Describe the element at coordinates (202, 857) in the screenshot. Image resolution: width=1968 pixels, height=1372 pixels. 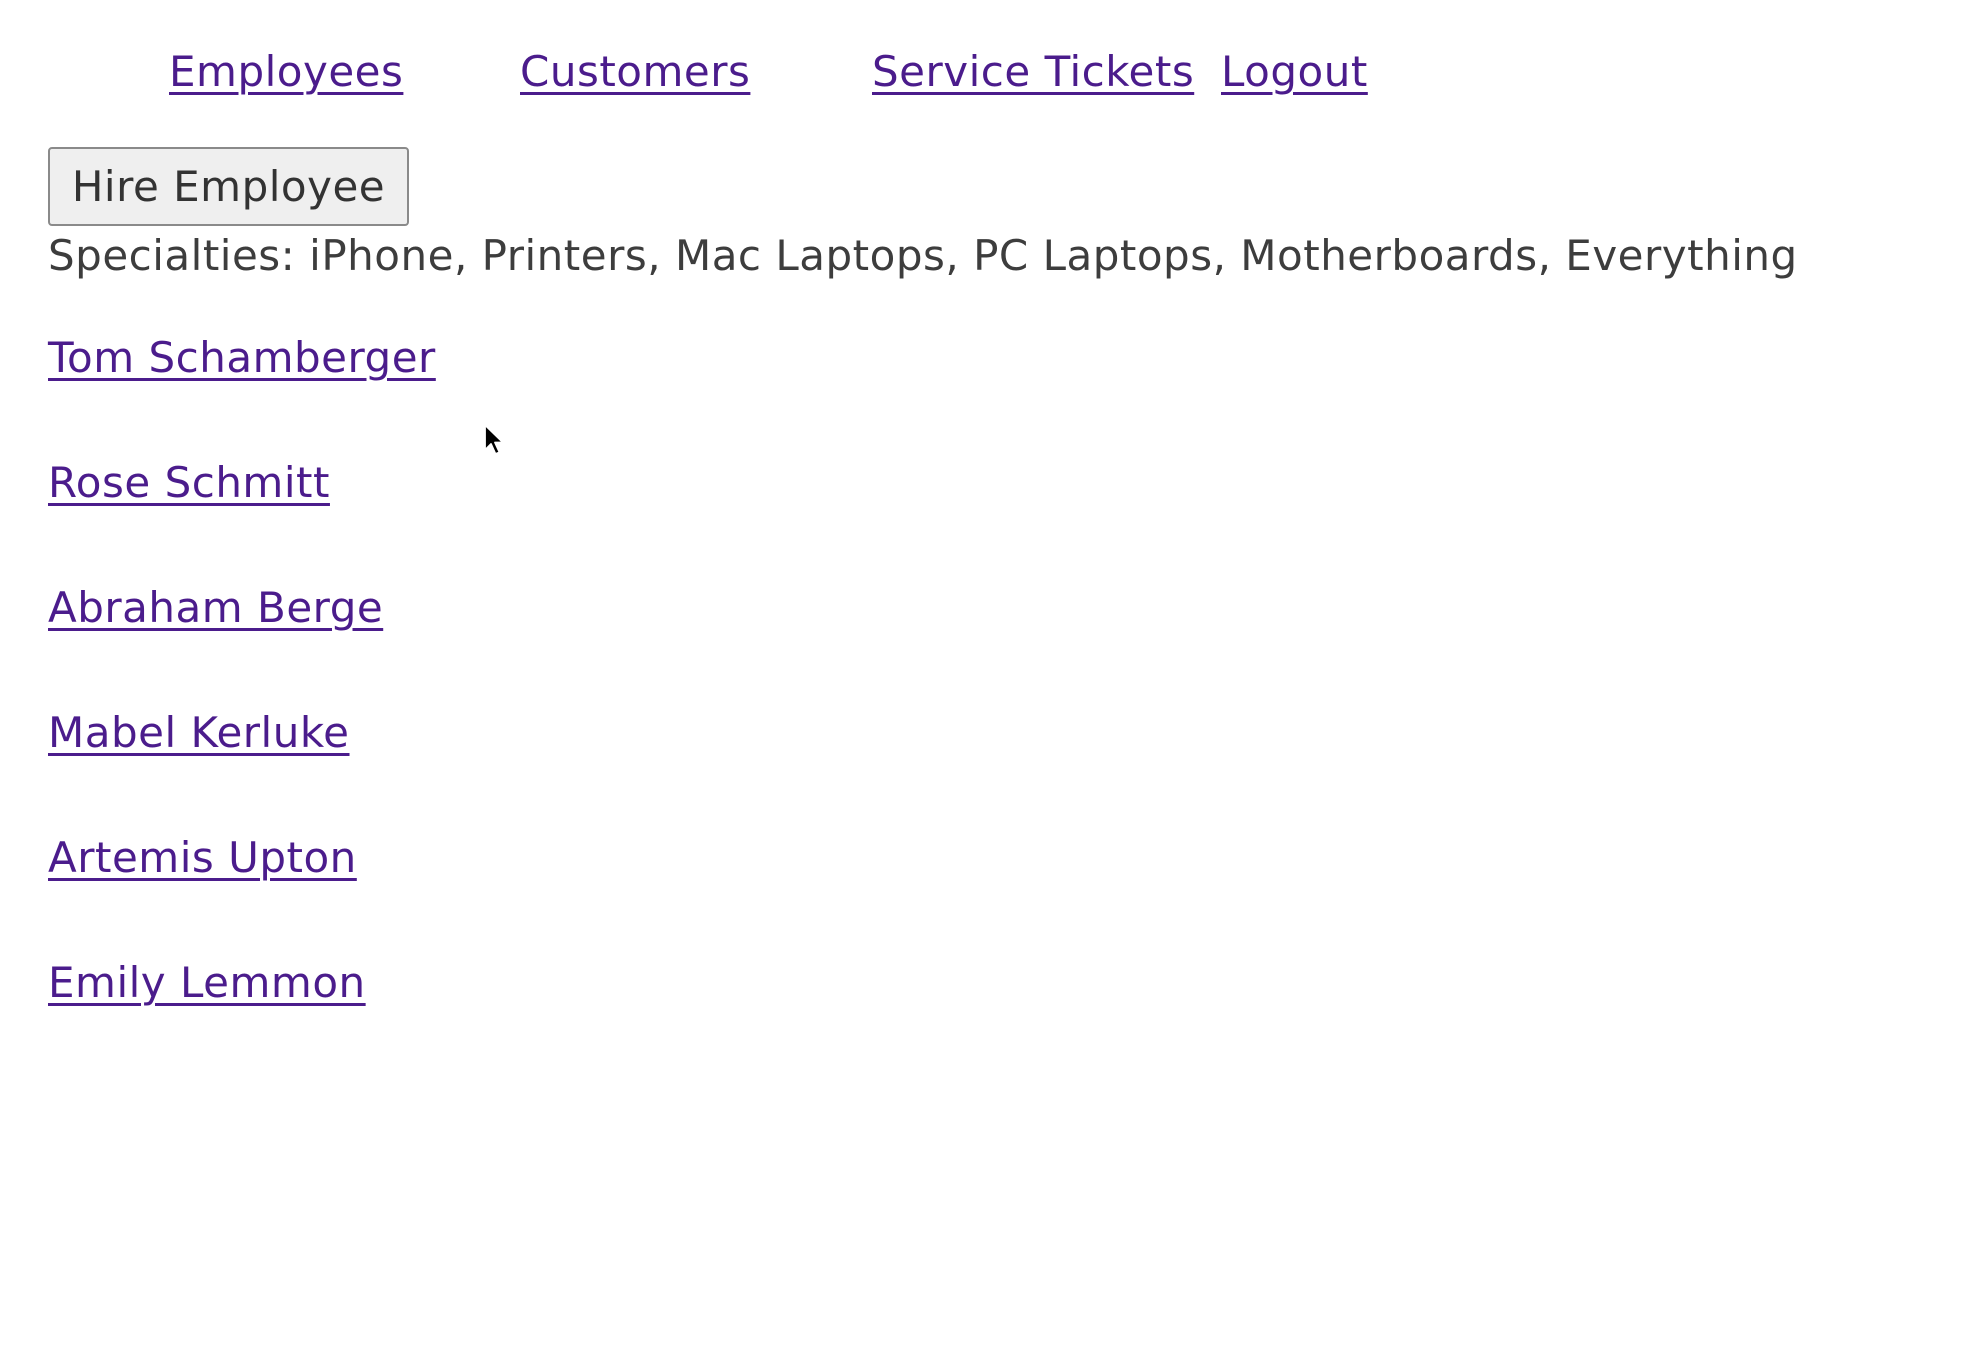
I see `employee-link: Artemis Upton` at that location.